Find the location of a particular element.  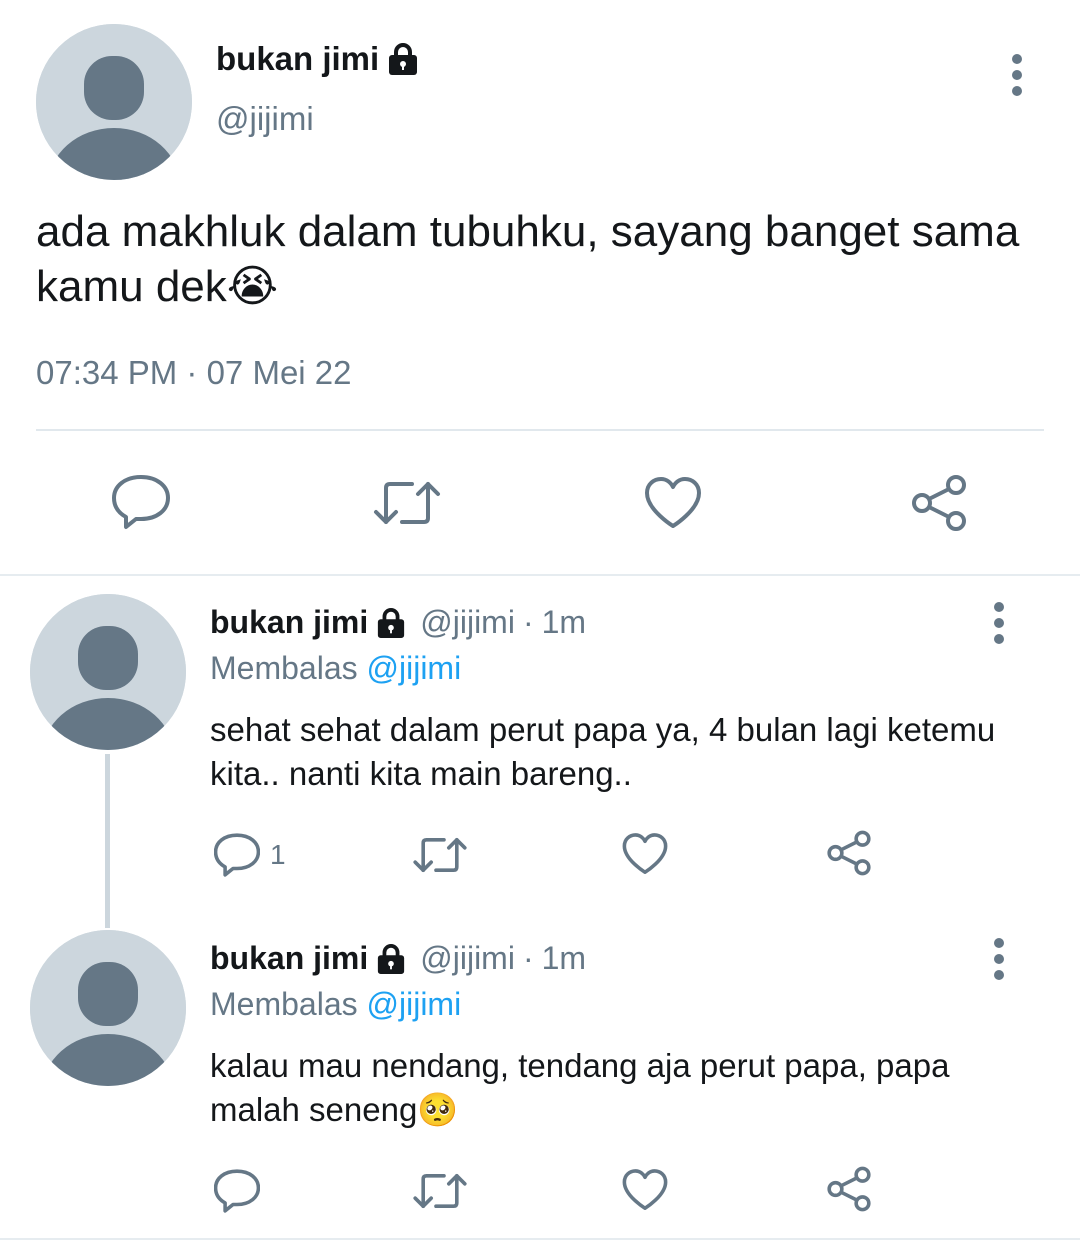

author-name-text: bukan jimi is located at coordinates (298, 58).